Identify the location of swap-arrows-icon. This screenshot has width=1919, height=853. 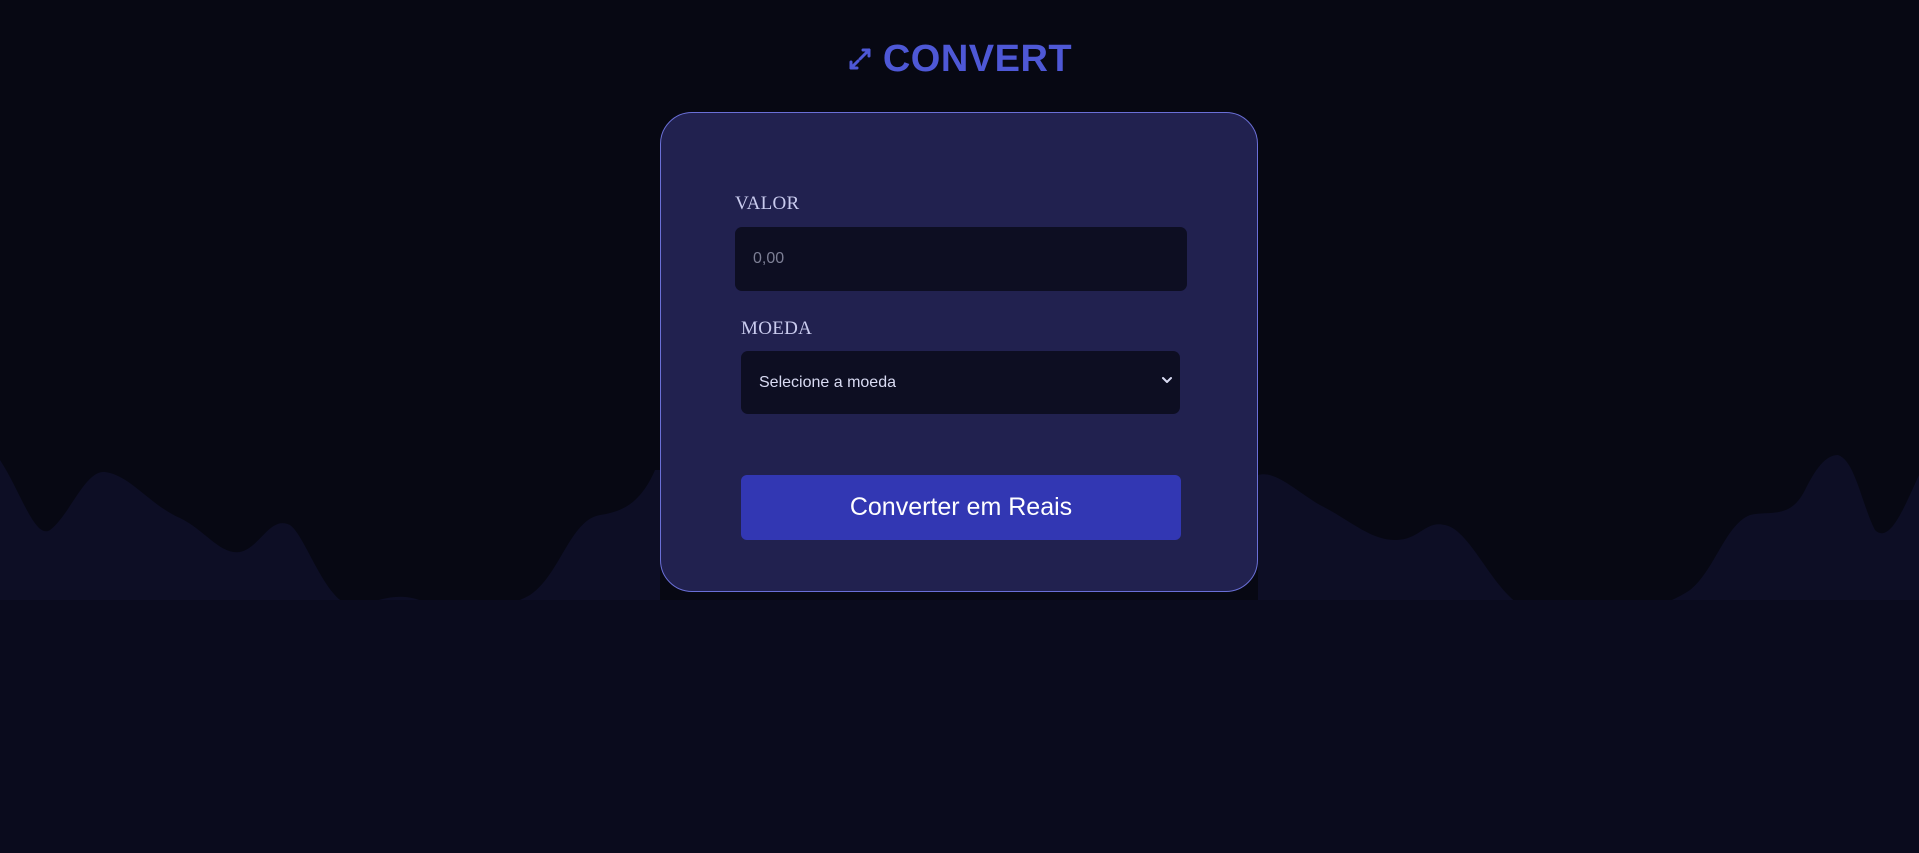
(860, 59).